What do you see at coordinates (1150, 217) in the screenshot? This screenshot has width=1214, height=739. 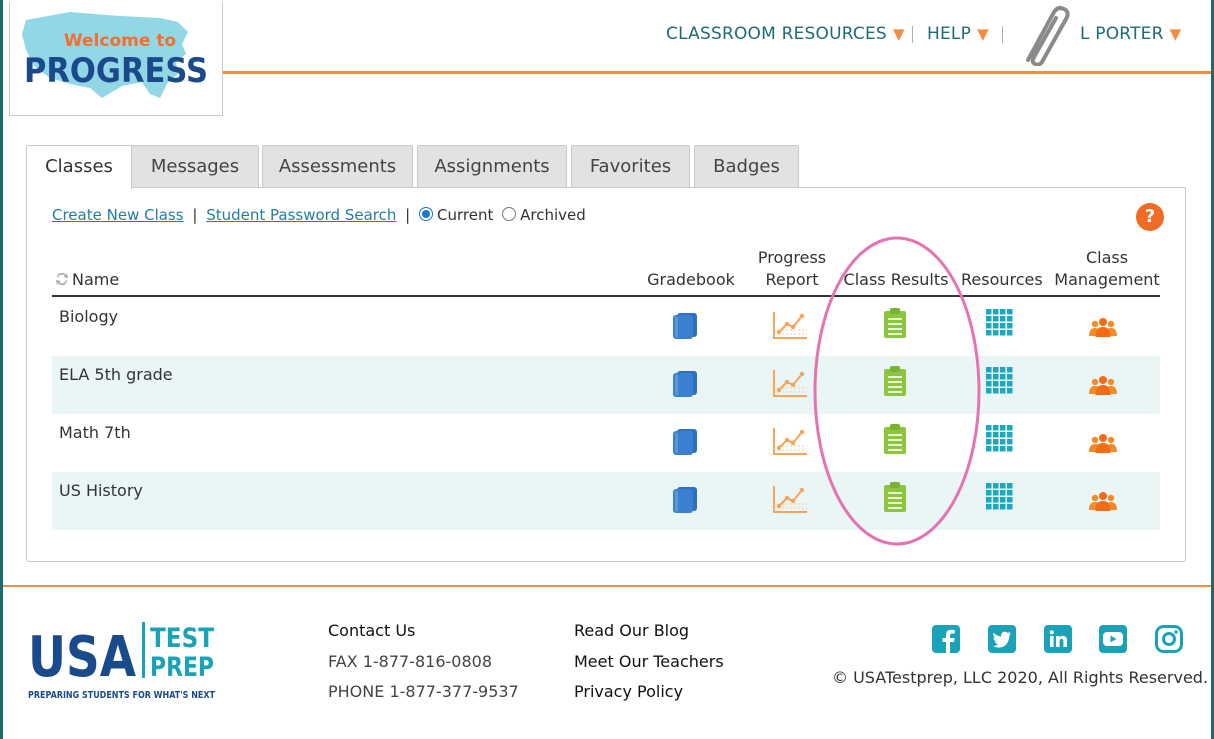 I see `question-icon: ?` at bounding box center [1150, 217].